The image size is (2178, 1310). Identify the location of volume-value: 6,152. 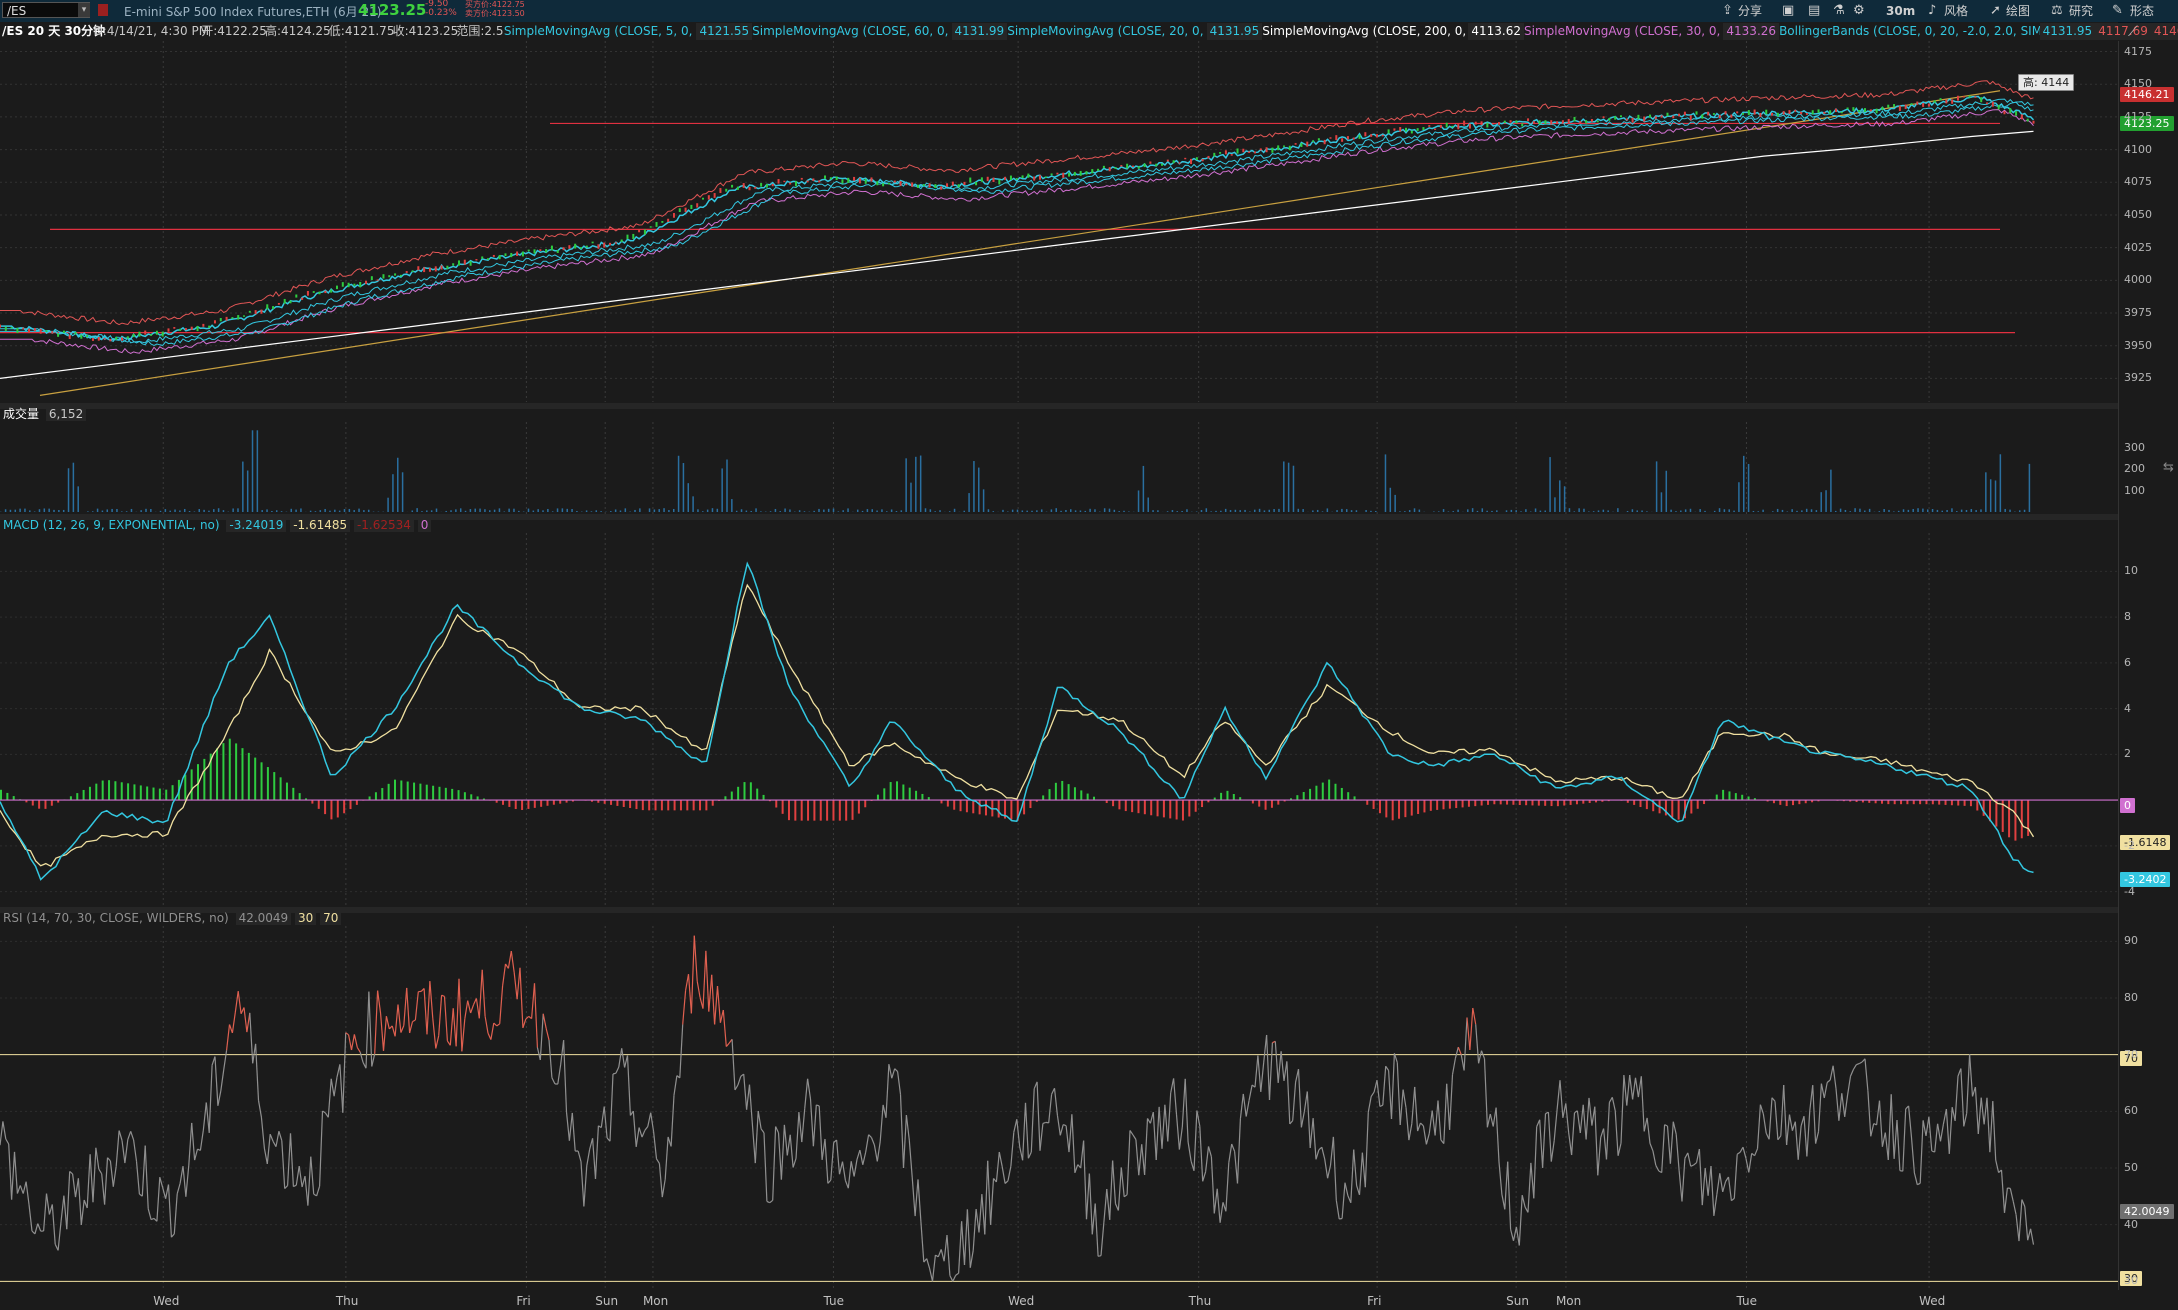
(66, 414).